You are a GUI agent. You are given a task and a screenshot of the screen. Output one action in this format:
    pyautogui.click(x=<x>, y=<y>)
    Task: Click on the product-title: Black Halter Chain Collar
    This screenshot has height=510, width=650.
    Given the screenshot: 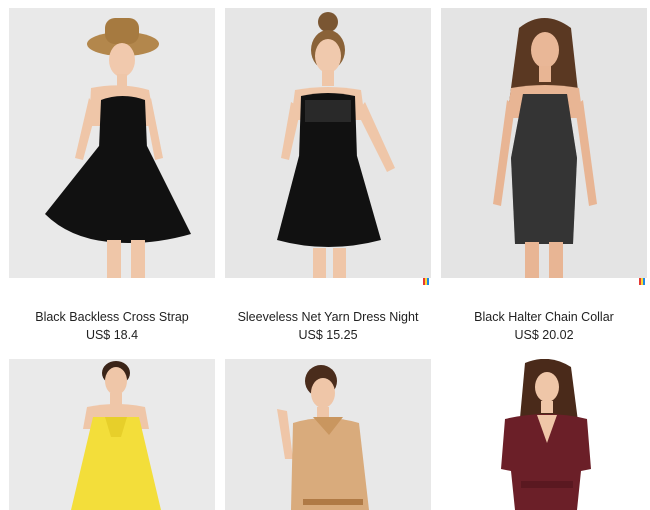 What is the action you would take?
    pyautogui.click(x=544, y=317)
    